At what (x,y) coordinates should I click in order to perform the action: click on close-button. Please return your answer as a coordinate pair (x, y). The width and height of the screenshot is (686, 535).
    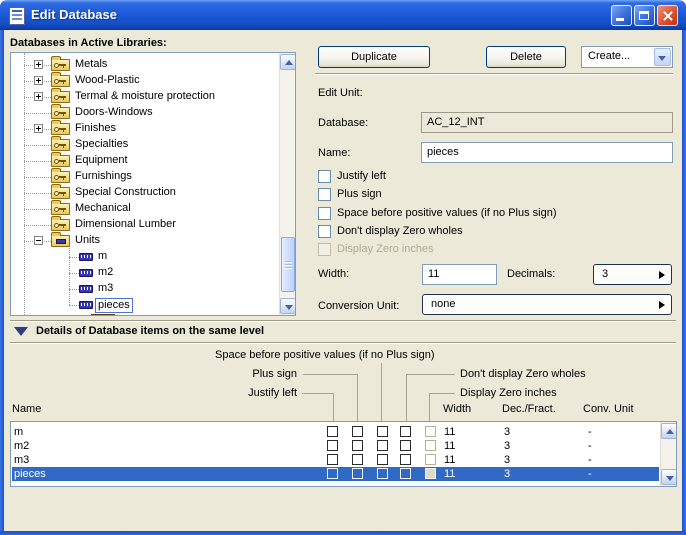
    Looking at the image, I should click on (667, 15).